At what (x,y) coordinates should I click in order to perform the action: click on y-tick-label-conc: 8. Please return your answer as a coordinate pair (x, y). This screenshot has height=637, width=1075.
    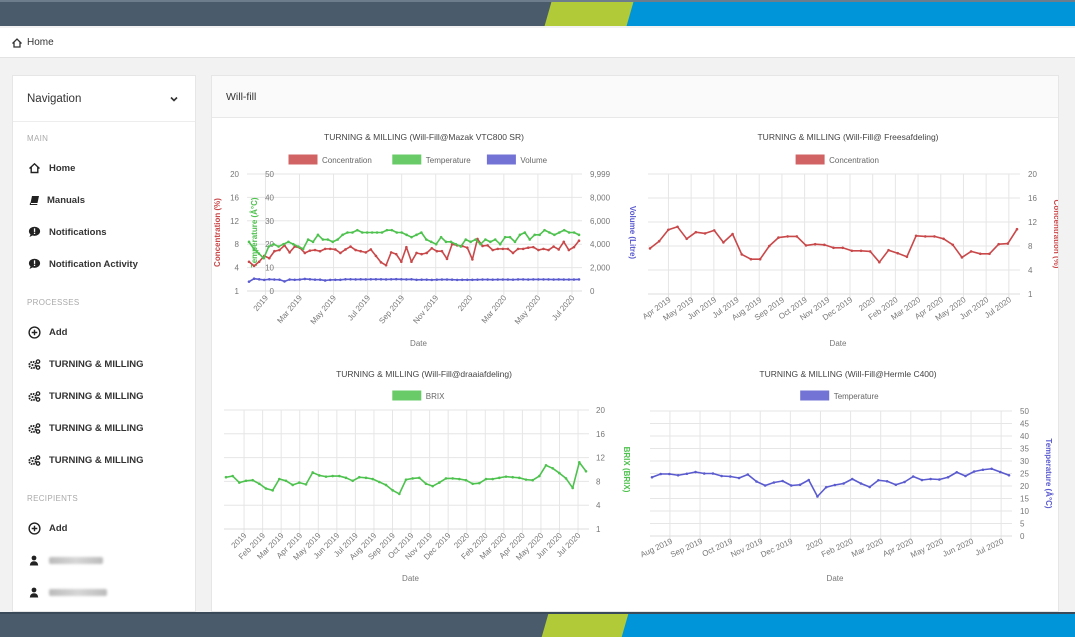
    Looking at the image, I should click on (237, 244).